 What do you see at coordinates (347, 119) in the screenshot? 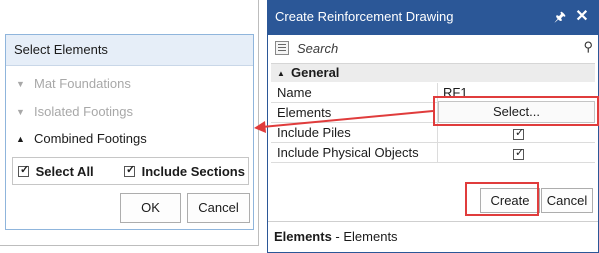
I see `arrow-line` at bounding box center [347, 119].